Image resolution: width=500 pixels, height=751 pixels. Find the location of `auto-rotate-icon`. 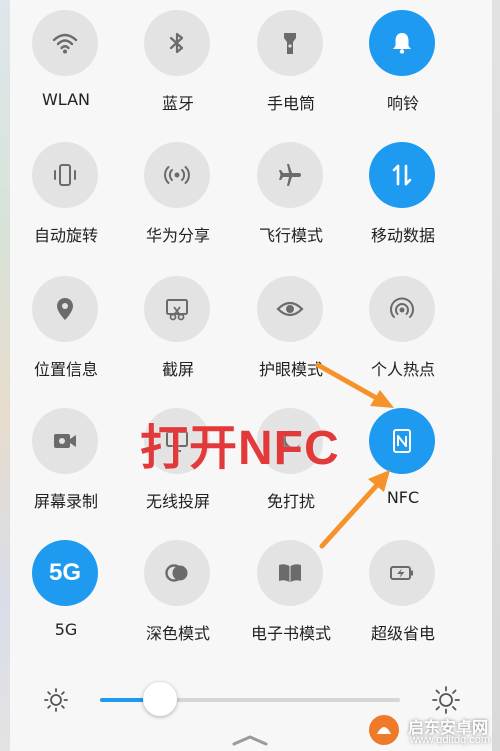

auto-rotate-icon is located at coordinates (65, 175).